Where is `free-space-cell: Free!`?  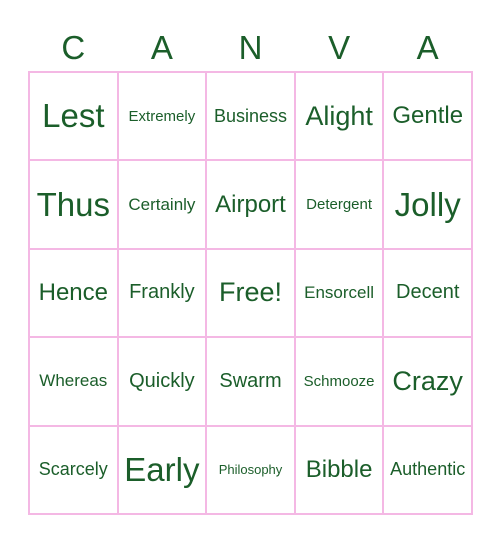 free-space-cell: Free! is located at coordinates (250, 293).